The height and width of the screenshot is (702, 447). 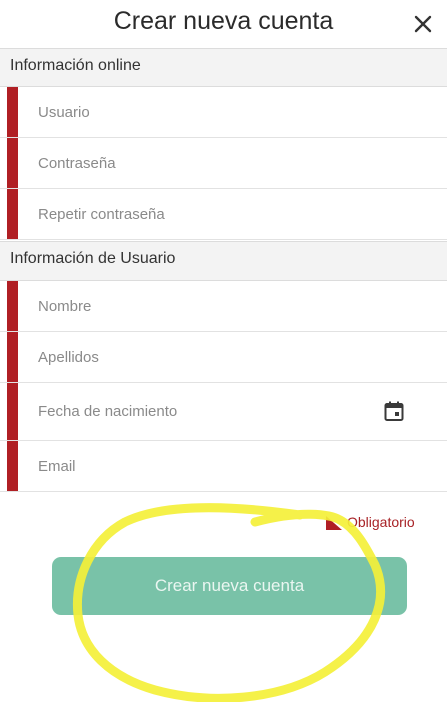 I want to click on email-field, so click(x=223, y=466).